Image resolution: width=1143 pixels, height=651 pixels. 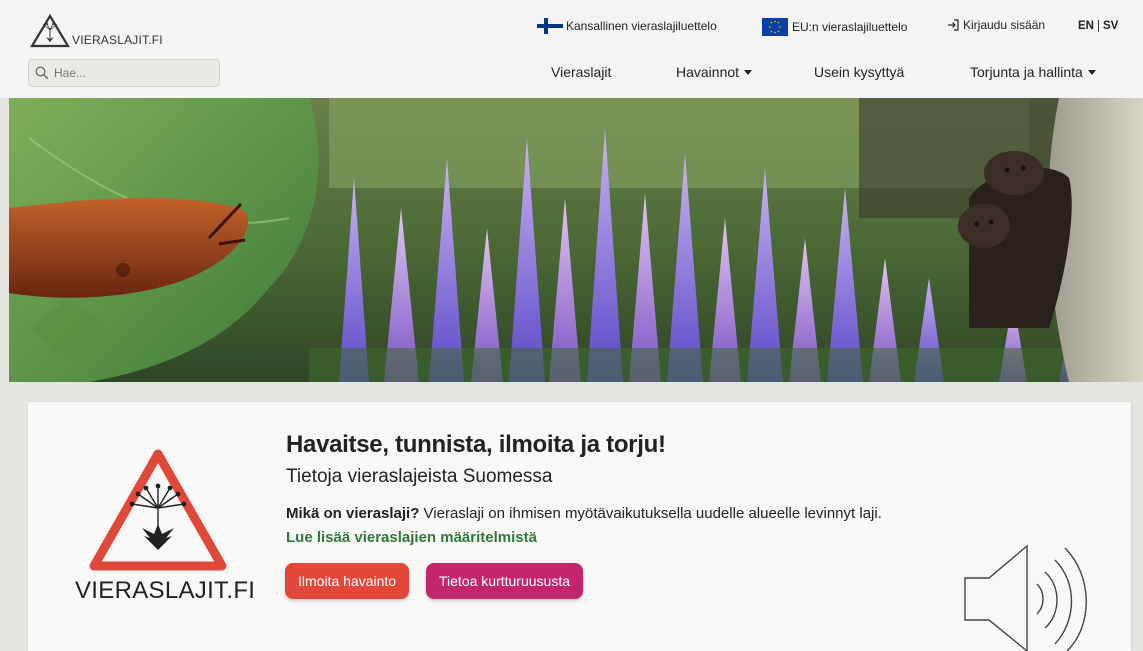 I want to click on nav-item-faq: Usein kysyttyä, so click(x=859, y=72).